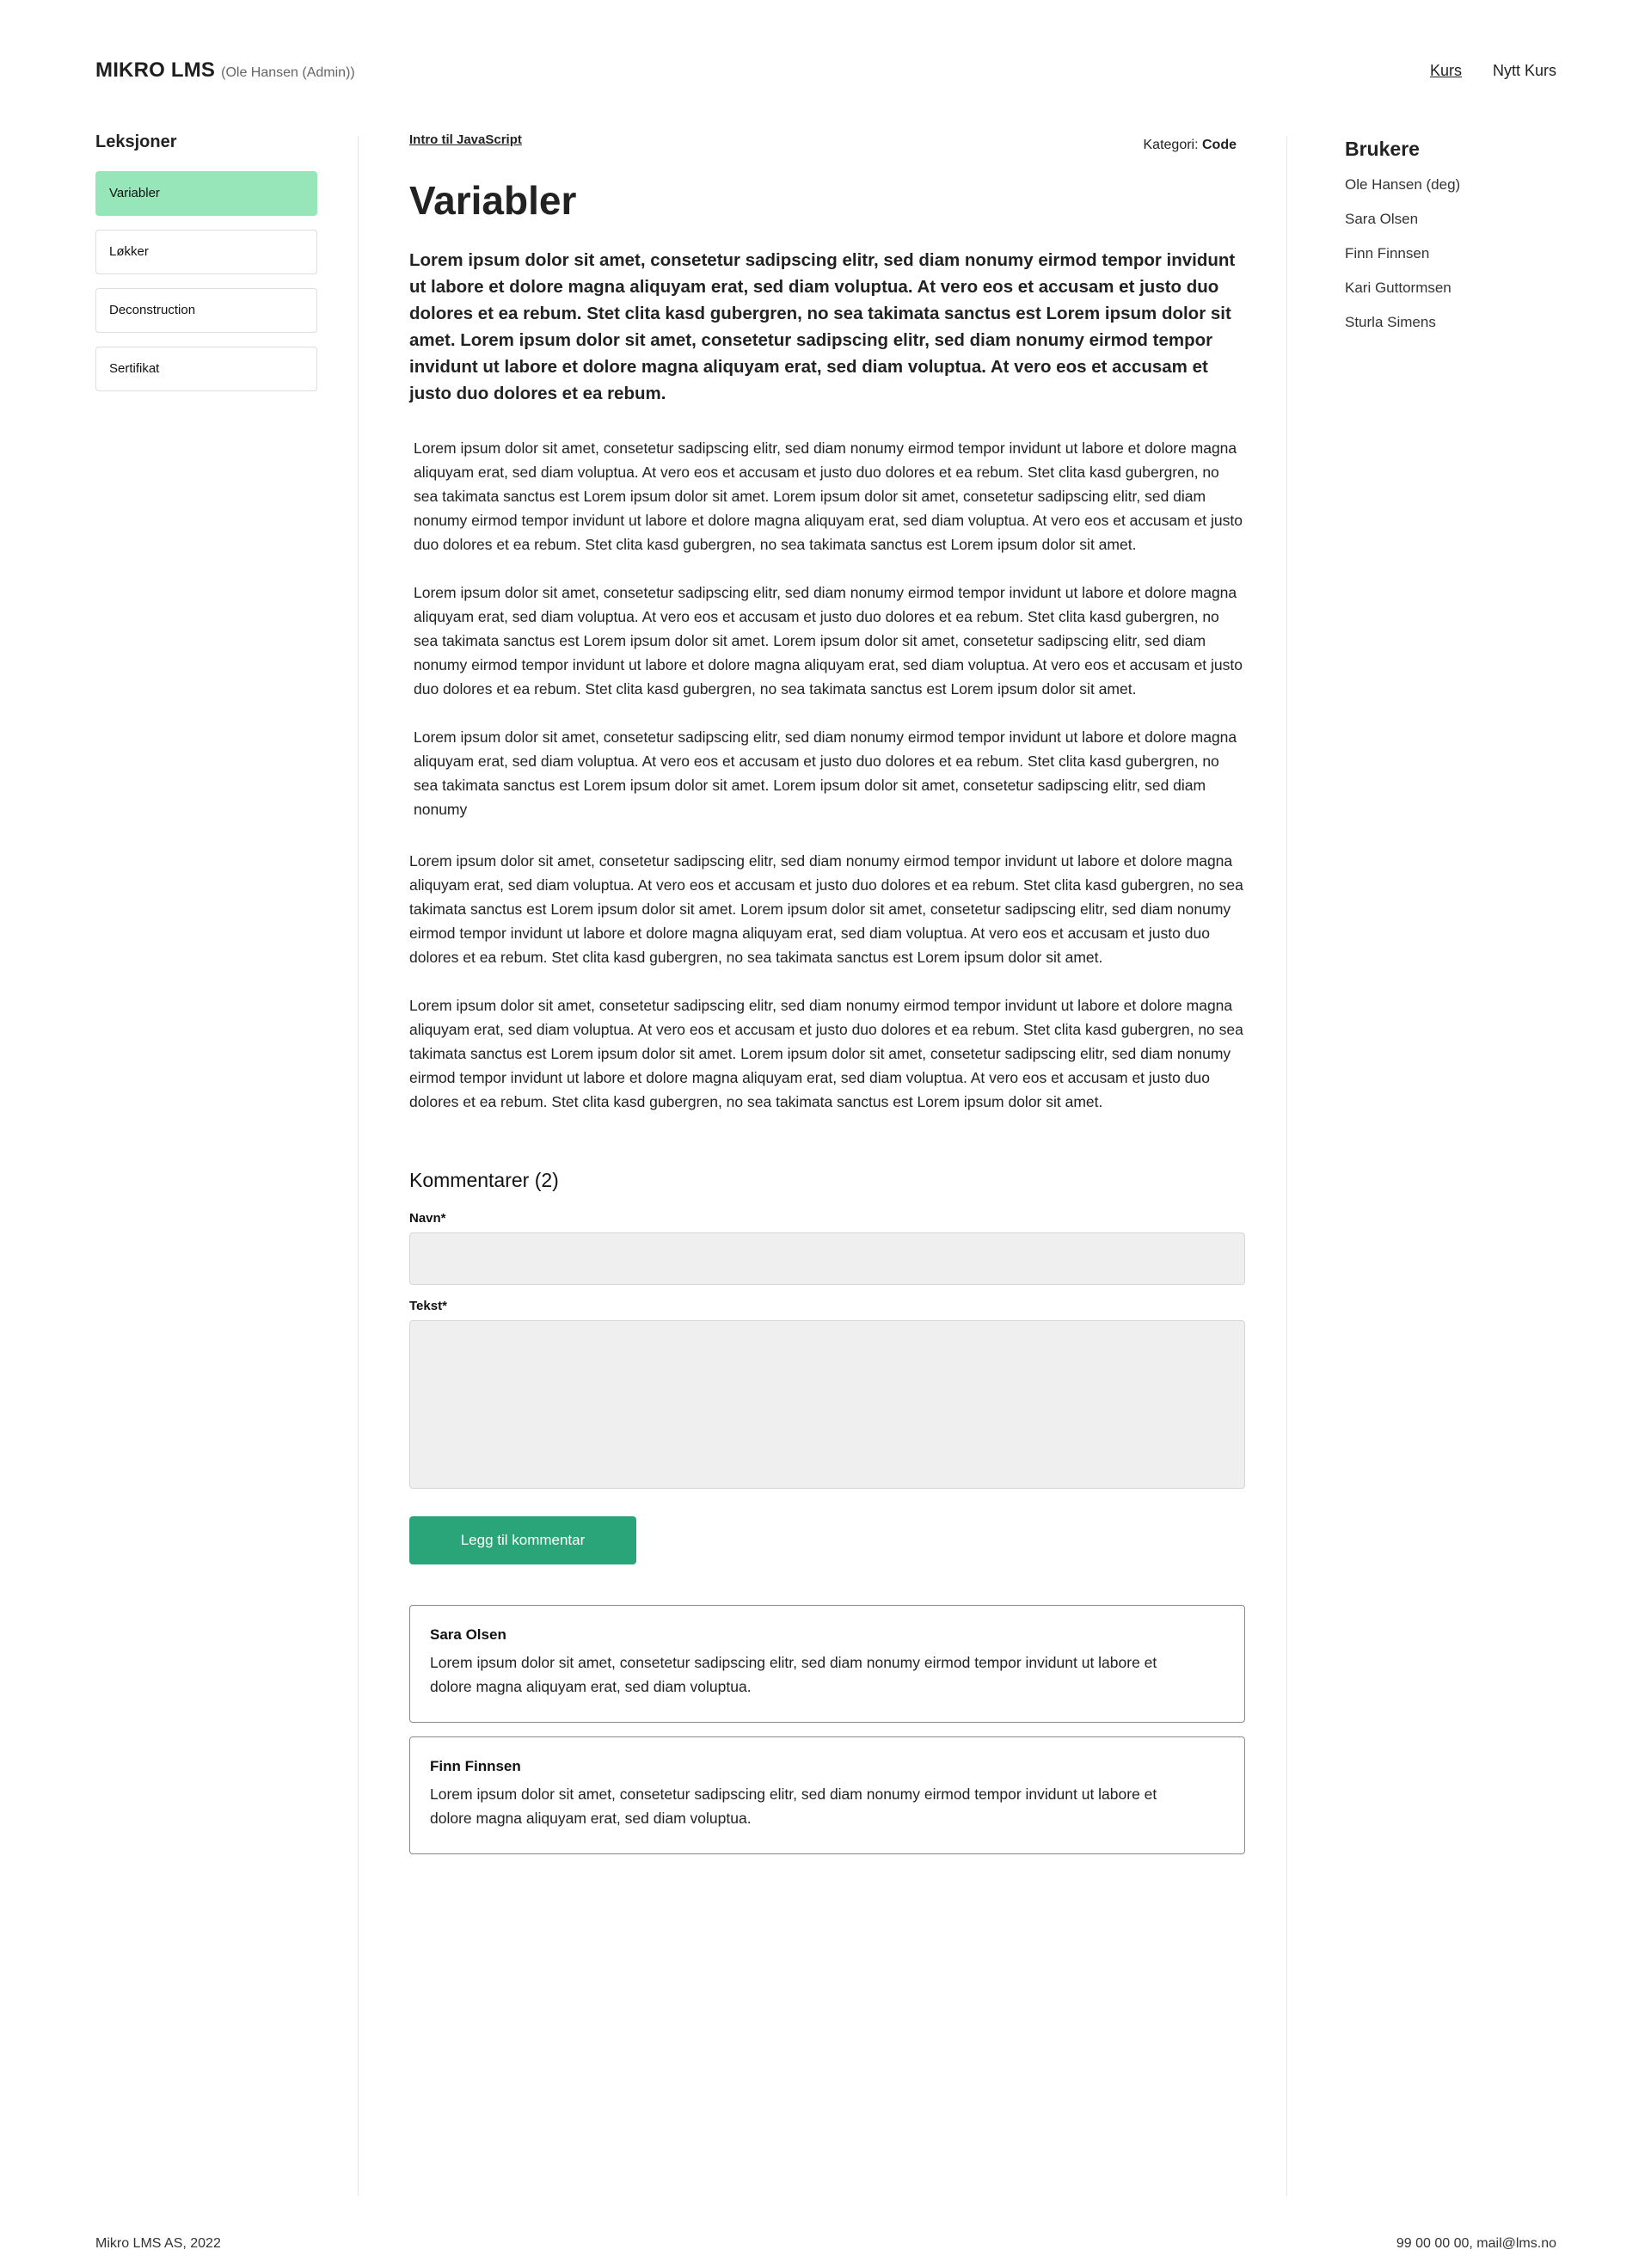 The width and height of the screenshot is (1651, 2268). Describe the element at coordinates (427, 1218) in the screenshot. I see `name-field-label: Navn*` at that location.